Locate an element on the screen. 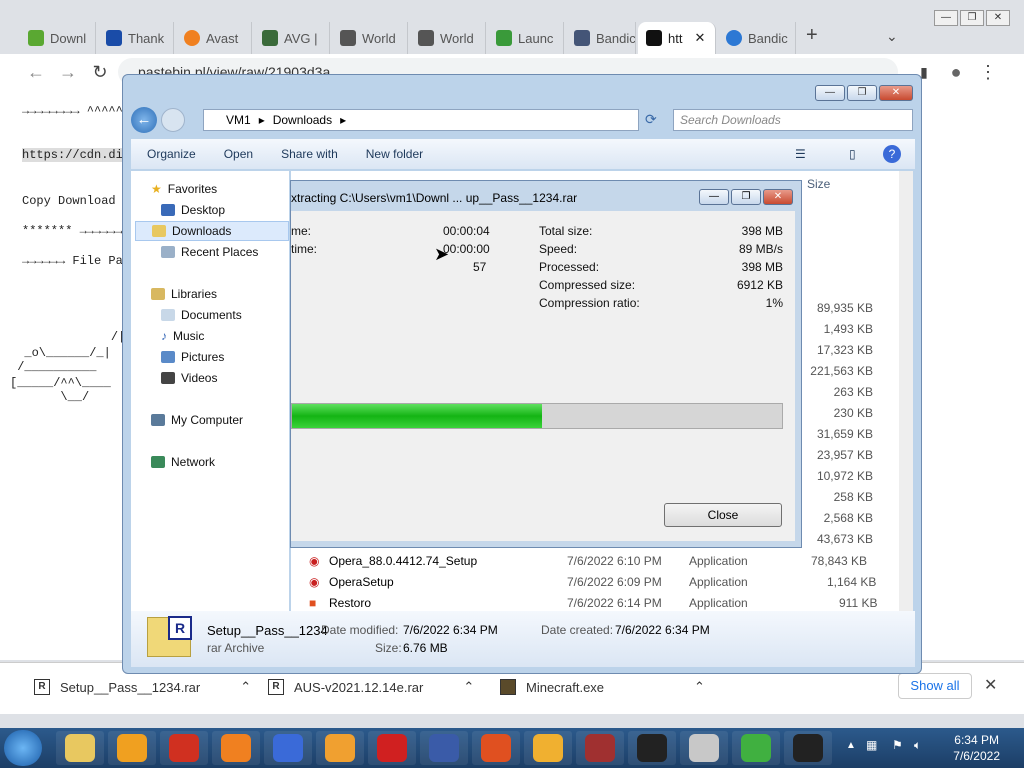  avast-taskbar-icon is located at coordinates (236, 748).